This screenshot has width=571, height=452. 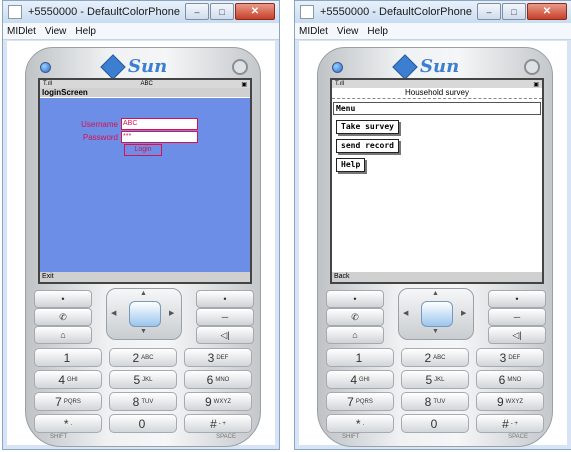 What do you see at coordinates (437, 277) in the screenshot?
I see `soft-key-back: Back` at bounding box center [437, 277].